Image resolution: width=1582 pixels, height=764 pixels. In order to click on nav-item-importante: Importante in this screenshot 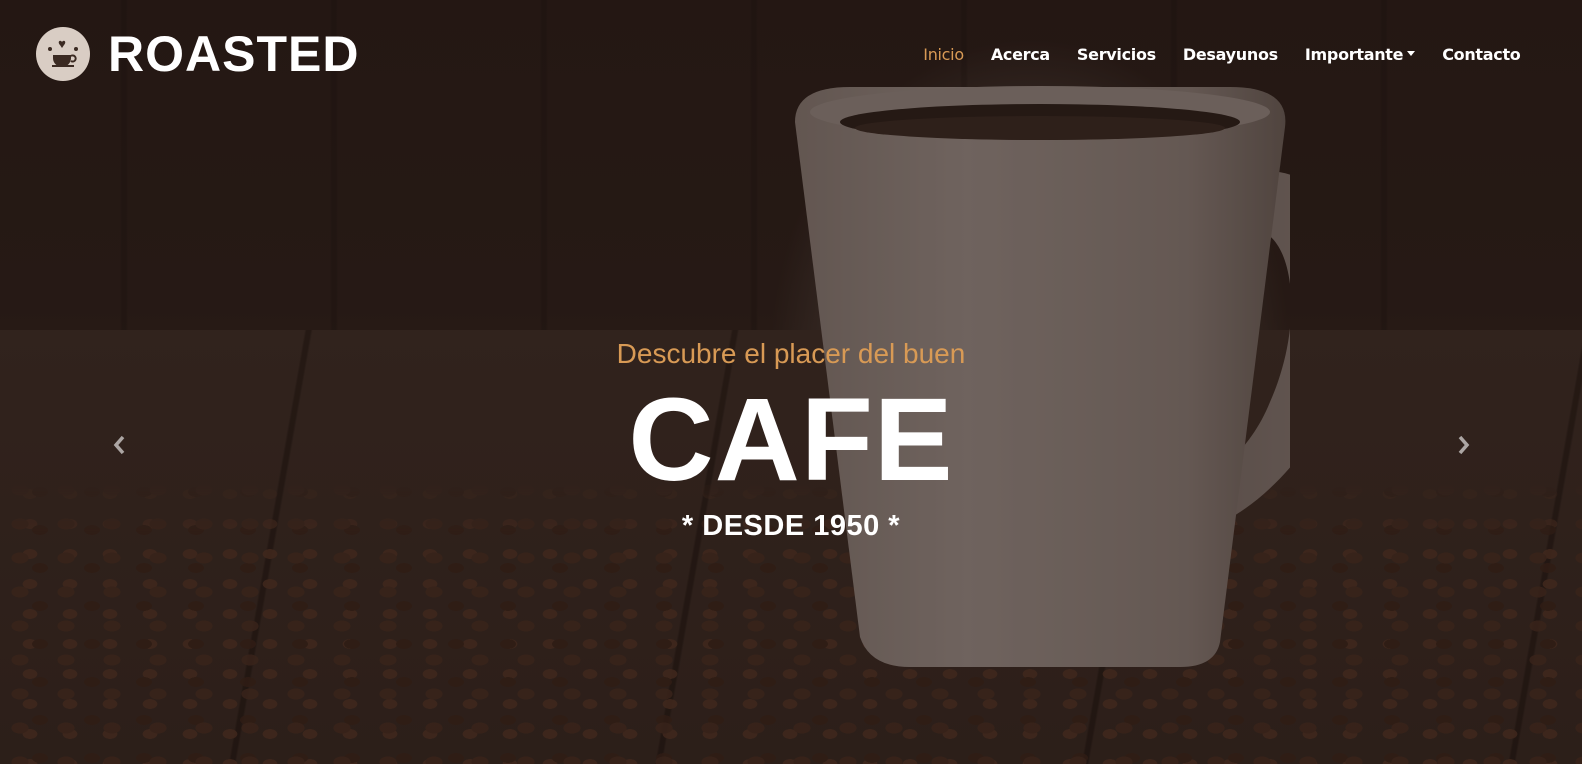, I will do `click(1359, 54)`.